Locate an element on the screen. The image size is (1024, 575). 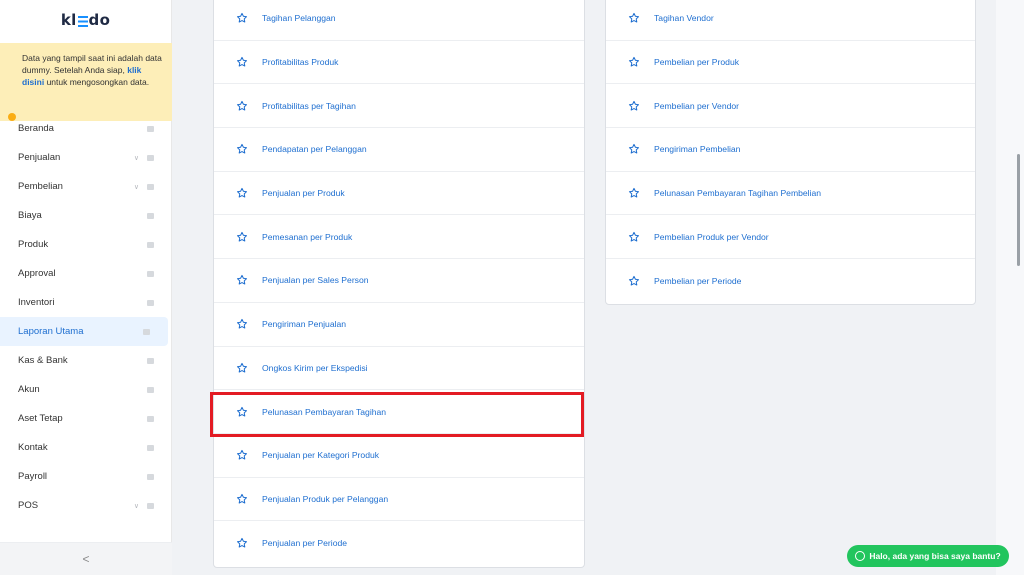
report-link-label: Tagihan Vendor is located at coordinates (684, 18).